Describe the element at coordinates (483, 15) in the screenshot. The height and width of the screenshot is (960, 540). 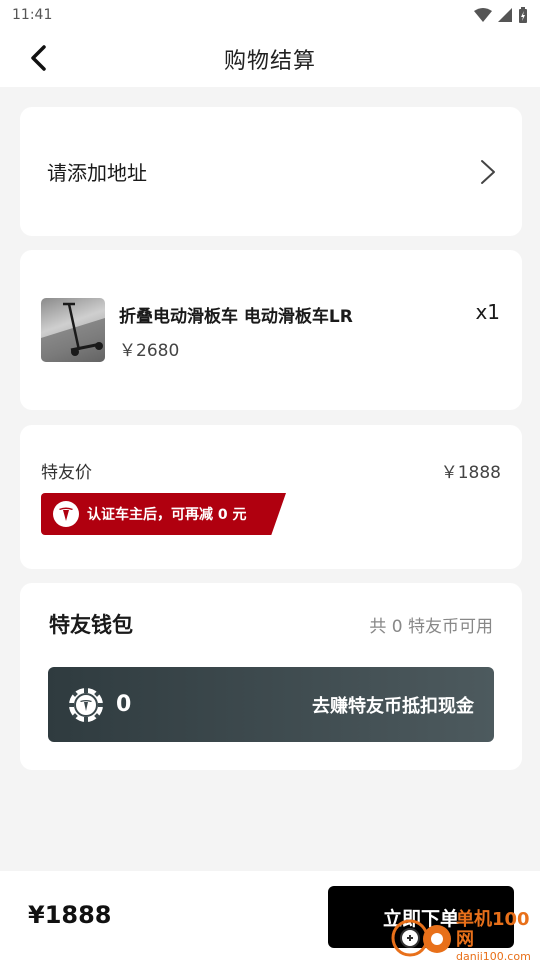
I see `wifi-icon` at that location.